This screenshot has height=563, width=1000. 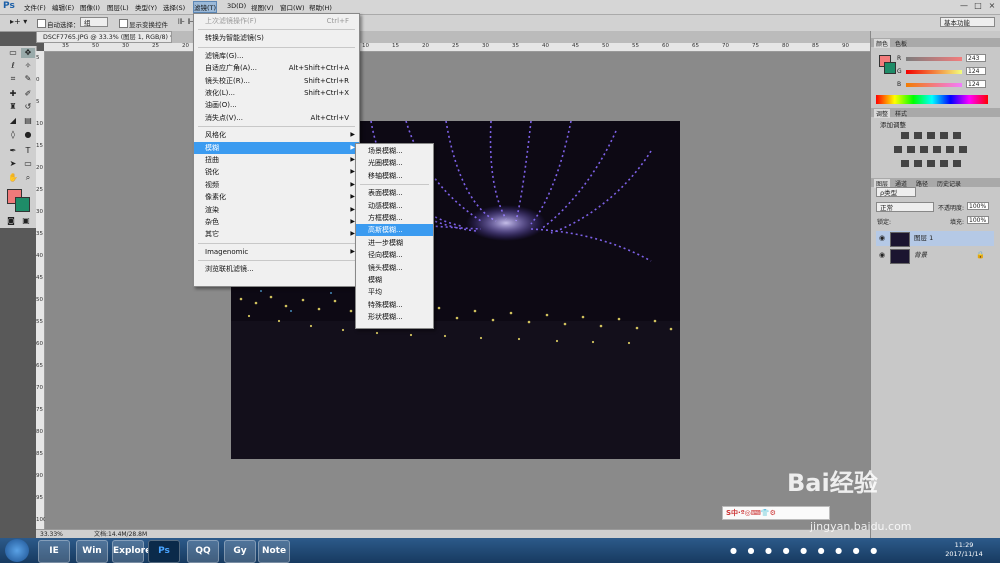 I want to click on gradient-icon: ▤, so click(x=28, y=121).